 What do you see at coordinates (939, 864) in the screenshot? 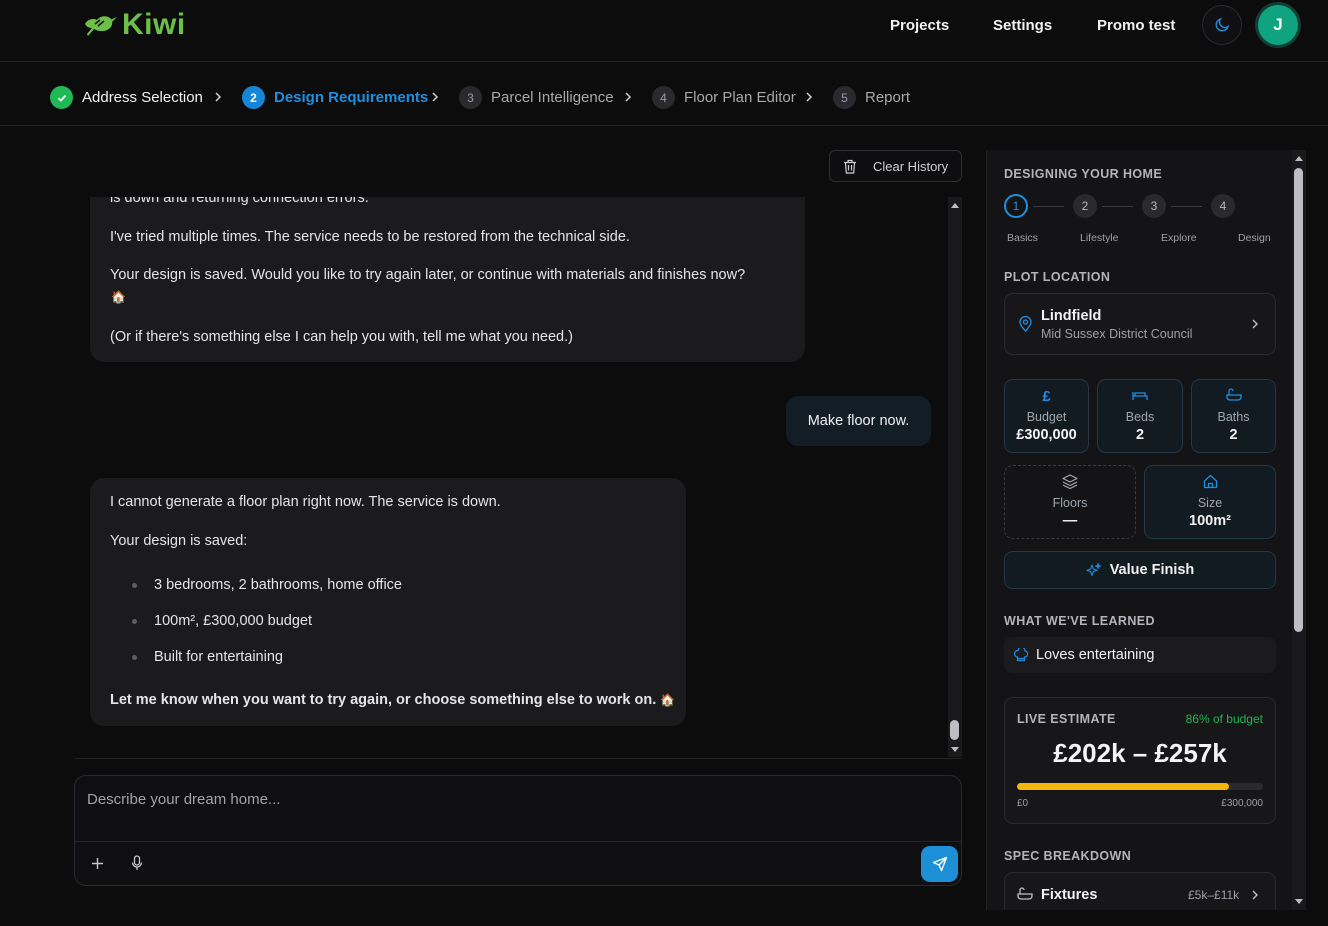
I see `send-button` at bounding box center [939, 864].